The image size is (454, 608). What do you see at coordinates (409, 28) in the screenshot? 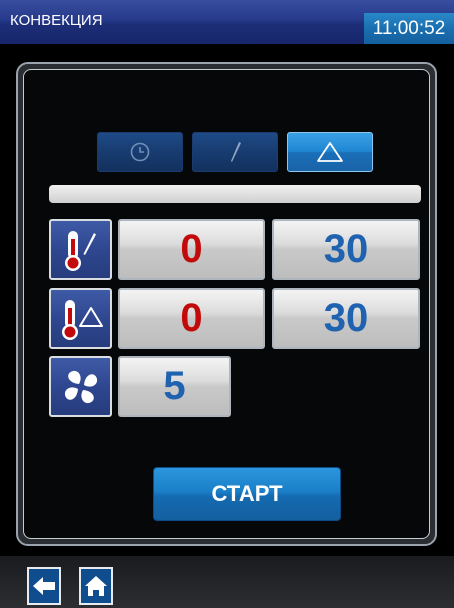
I see `clock: 11:00:52` at bounding box center [409, 28].